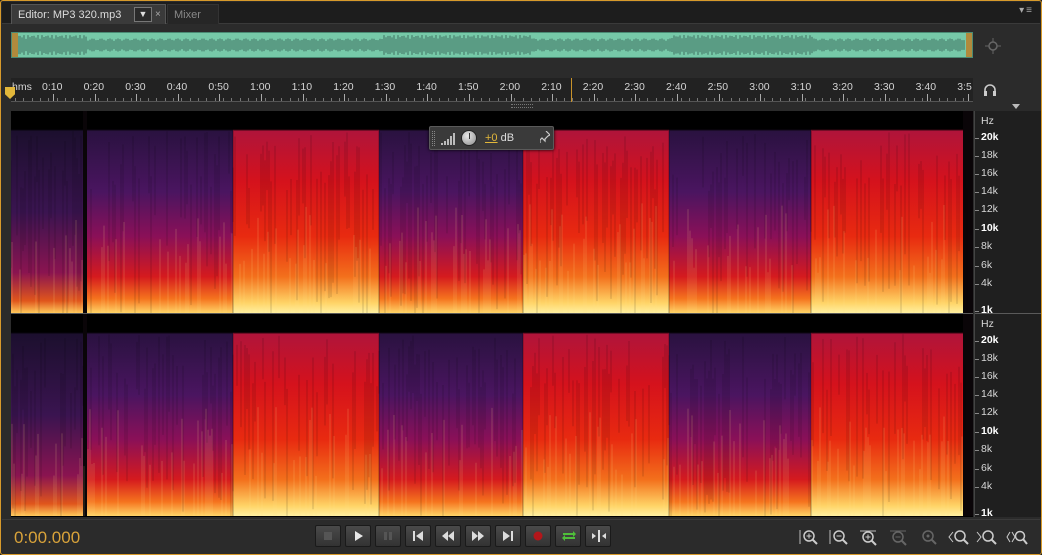 The height and width of the screenshot is (555, 1042). Describe the element at coordinates (522, 106) in the screenshot. I see `vertical-scroll-grip` at that location.